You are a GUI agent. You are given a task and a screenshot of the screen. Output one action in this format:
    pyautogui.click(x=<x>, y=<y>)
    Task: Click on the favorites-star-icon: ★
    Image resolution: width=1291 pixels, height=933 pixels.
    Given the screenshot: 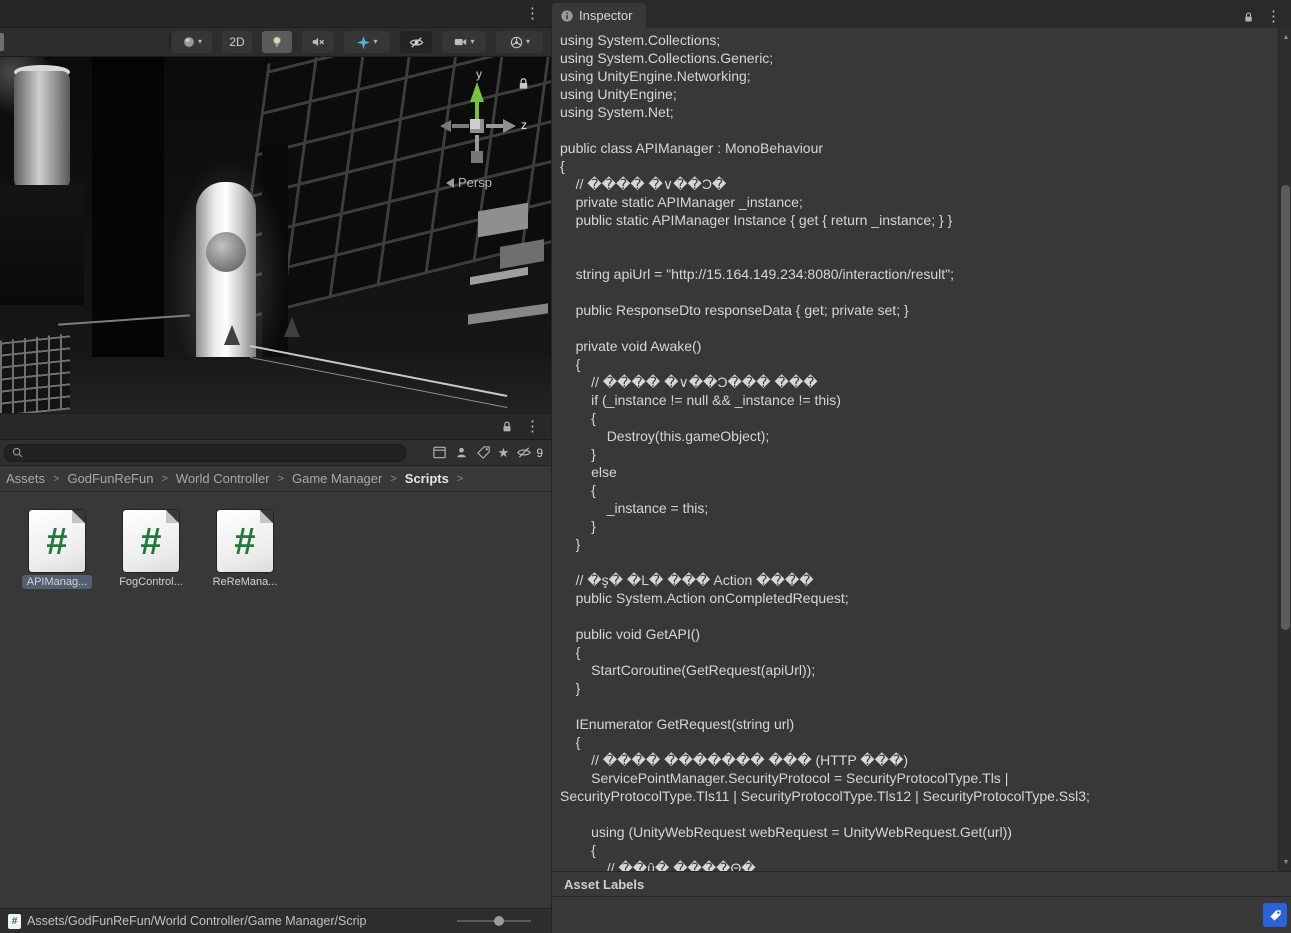 What is the action you would take?
    pyautogui.click(x=504, y=452)
    